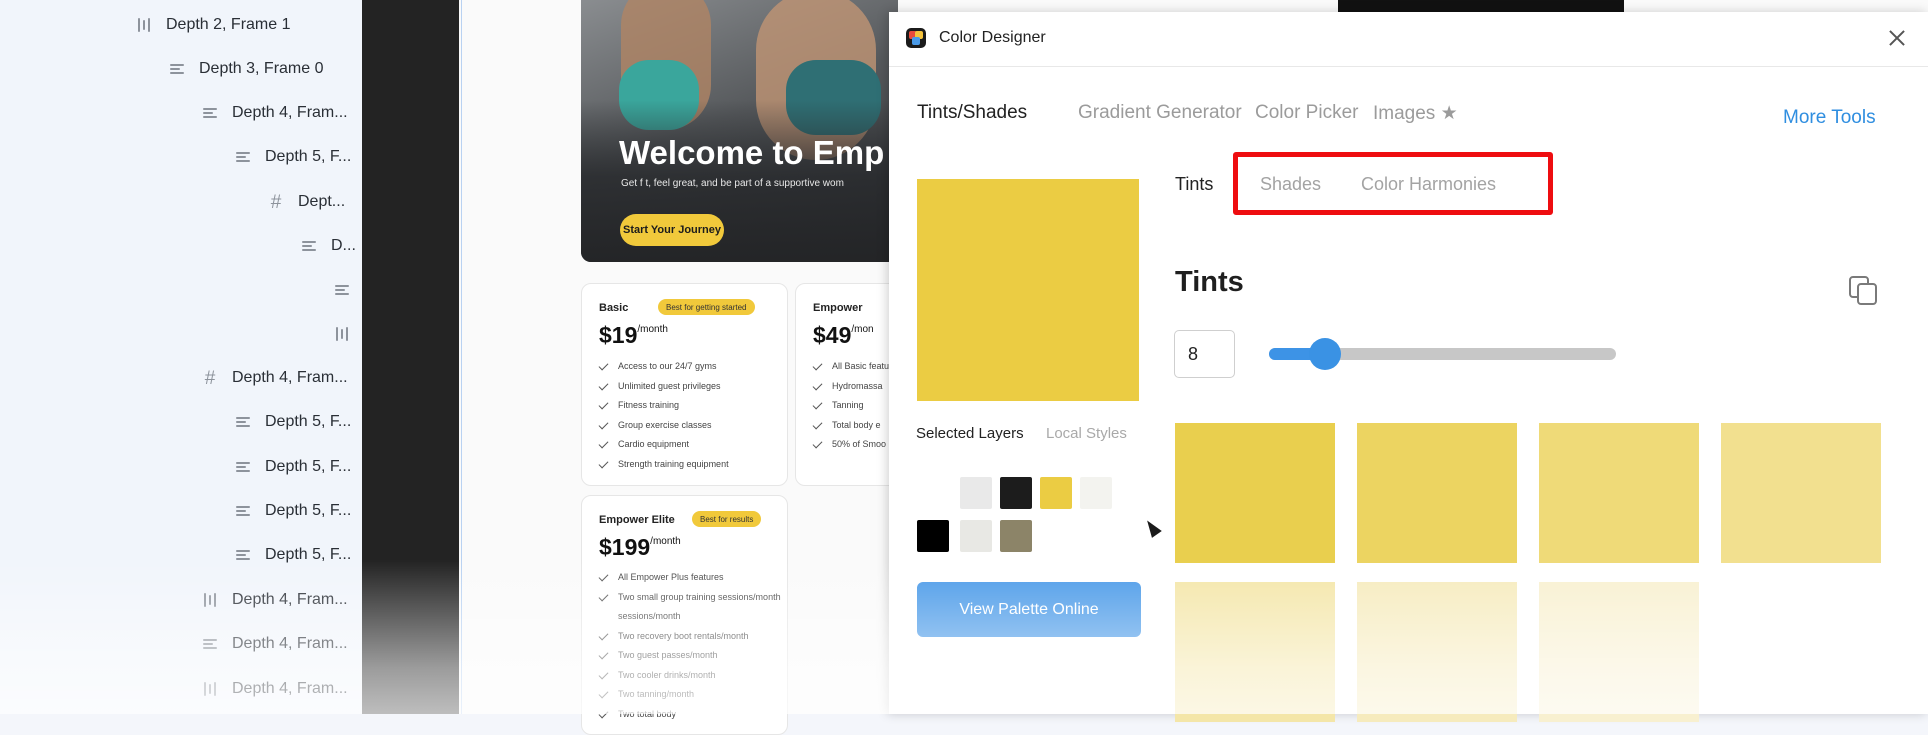 The image size is (1928, 735). Describe the element at coordinates (727, 519) in the screenshot. I see `plan-badge: Best for results` at that location.